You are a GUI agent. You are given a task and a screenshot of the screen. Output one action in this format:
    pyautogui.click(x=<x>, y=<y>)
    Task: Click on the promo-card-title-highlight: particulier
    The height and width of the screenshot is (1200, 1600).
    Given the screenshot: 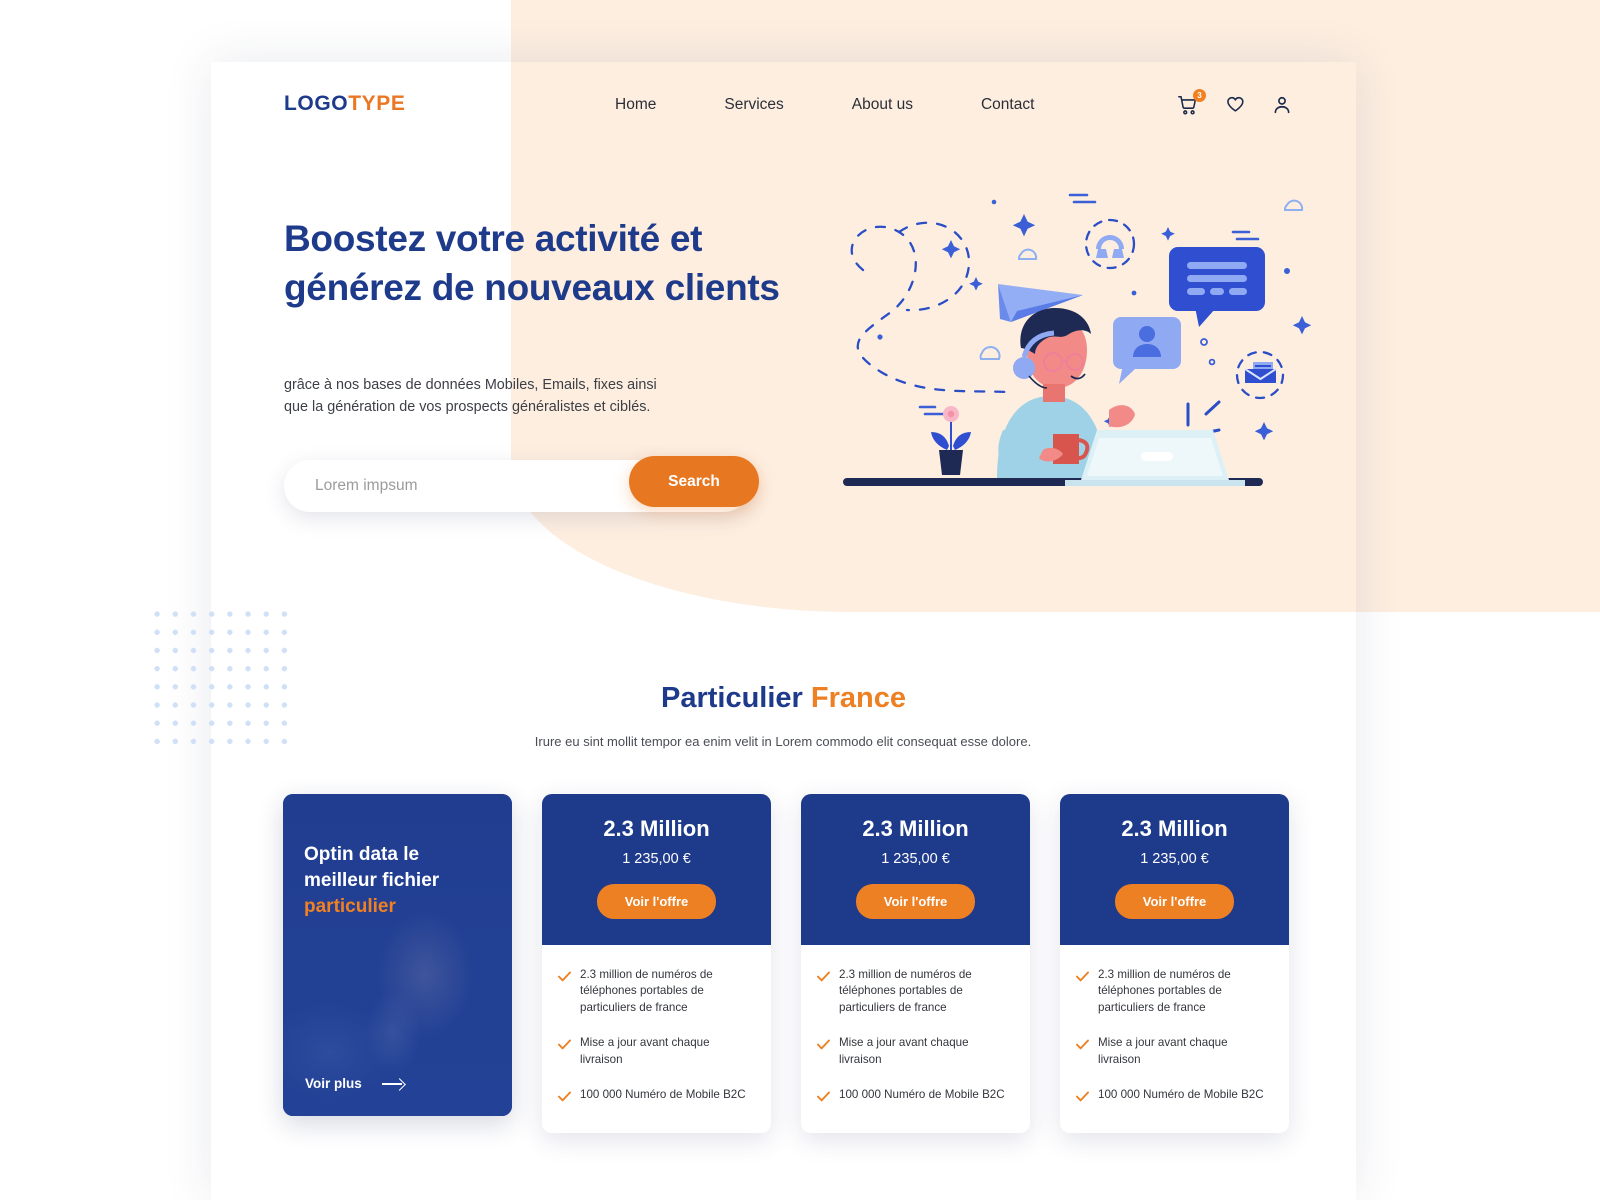 What is the action you would take?
    pyautogui.click(x=350, y=907)
    